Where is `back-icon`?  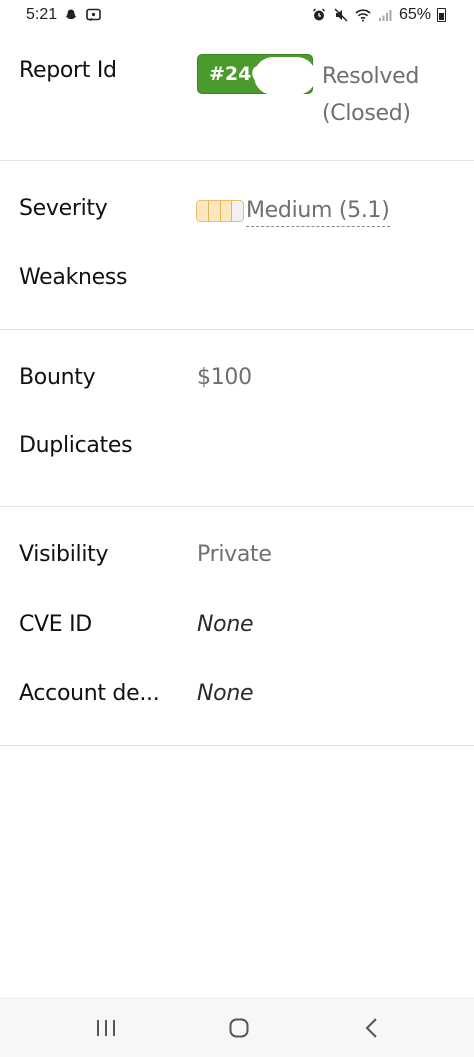 back-icon is located at coordinates (371, 1028).